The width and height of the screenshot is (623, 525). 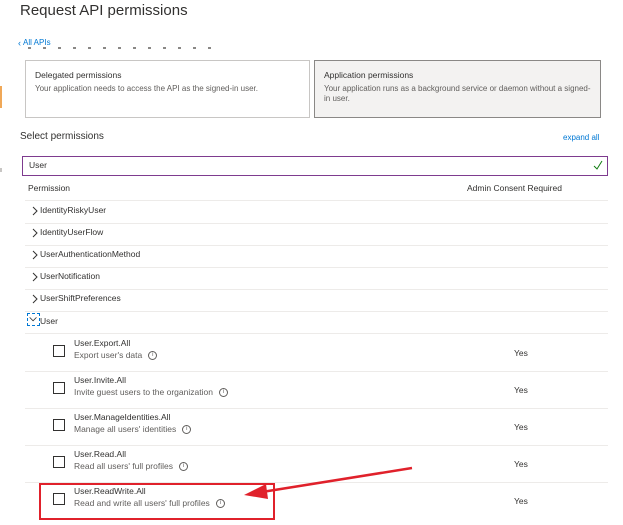 I want to click on permission-description-wrap: Invite guest users to the organization i, so click(x=151, y=392).